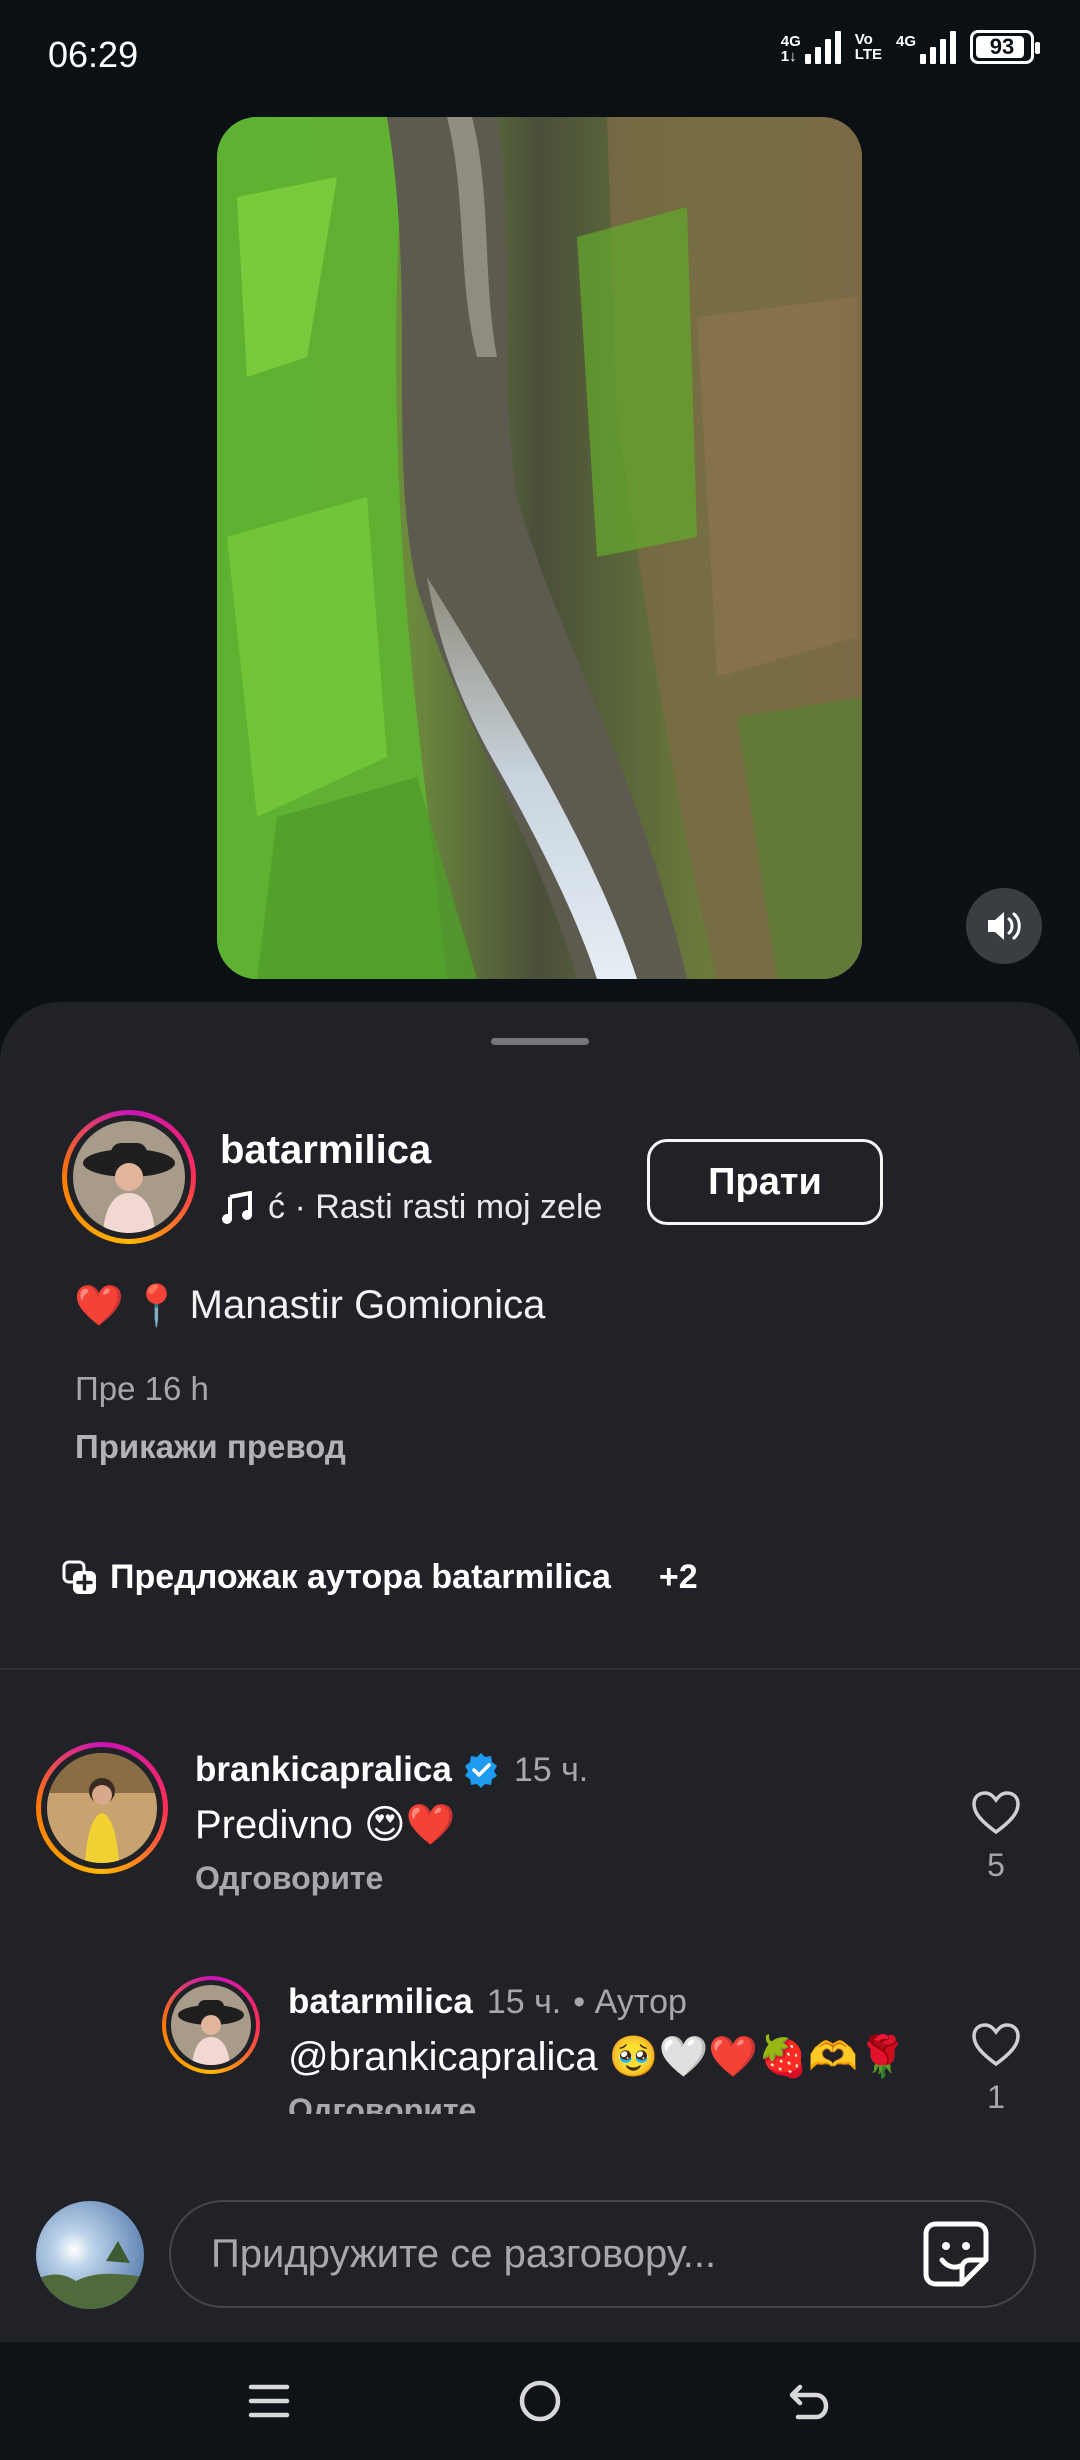 The height and width of the screenshot is (2460, 1080). I want to click on system-nav-bar, so click(540, 2401).